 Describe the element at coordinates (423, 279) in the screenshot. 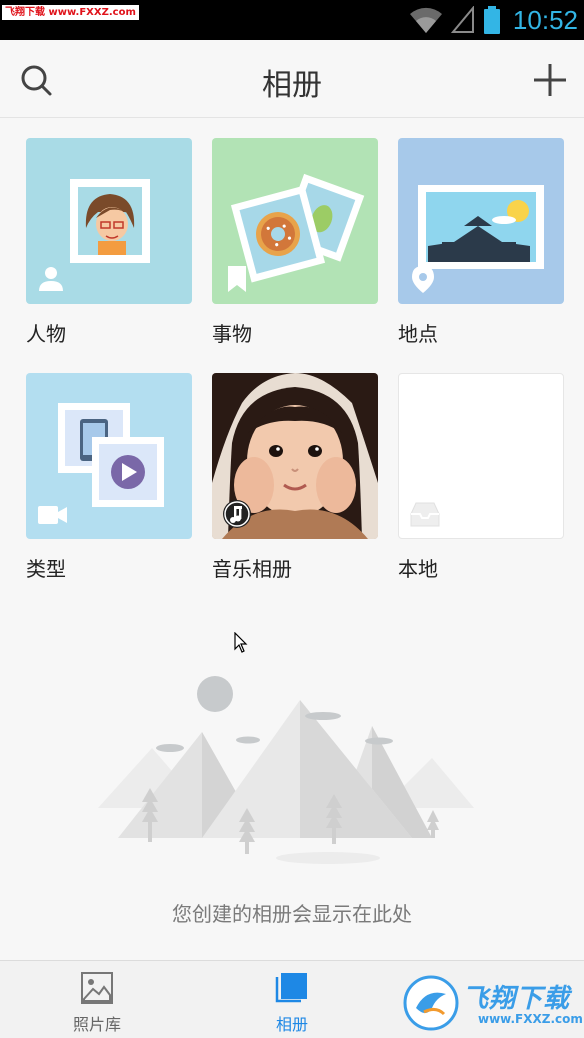

I see `location-pin-icon` at that location.